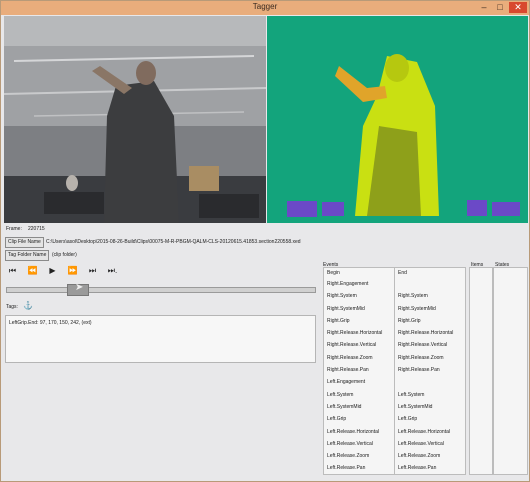 The image size is (530, 482). What do you see at coordinates (359, 358) in the screenshot?
I see `begin-event-item: Right.Release.Zoom` at bounding box center [359, 358].